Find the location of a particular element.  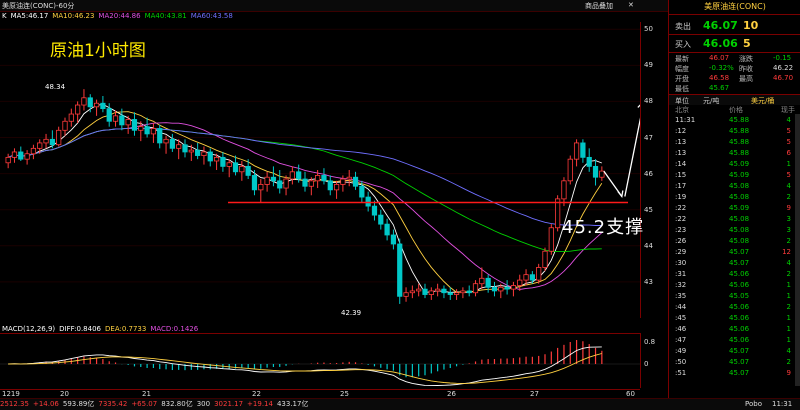

trade-tick-row: :30 45.07 4 is located at coordinates (733, 264).